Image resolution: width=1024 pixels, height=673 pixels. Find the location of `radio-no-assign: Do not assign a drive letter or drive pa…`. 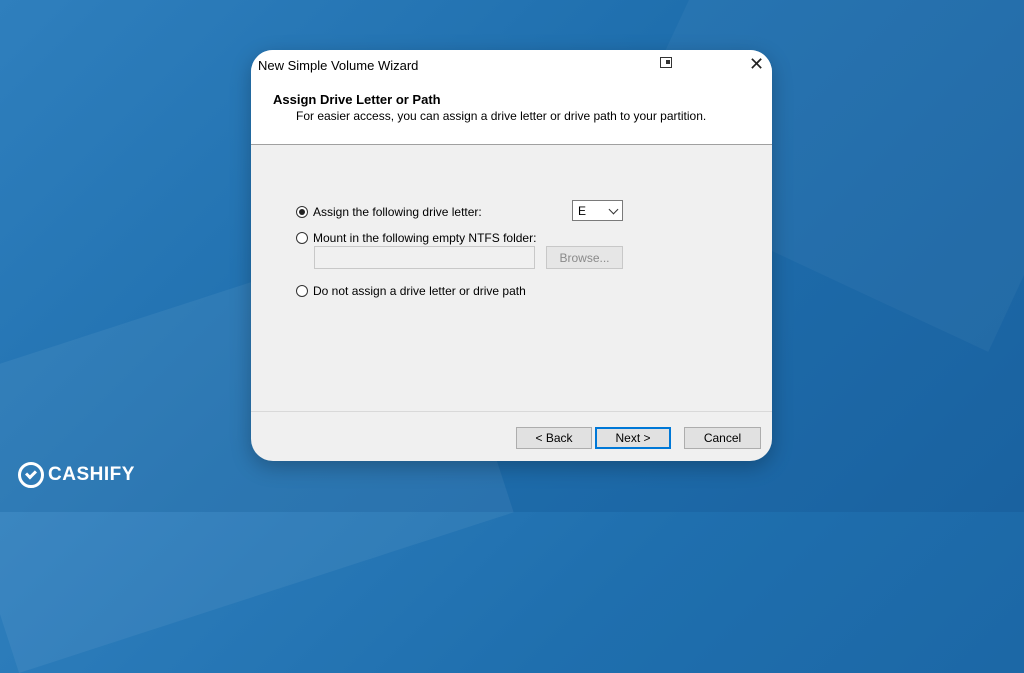

radio-no-assign: Do not assign a drive letter or drive pa… is located at coordinates (411, 291).